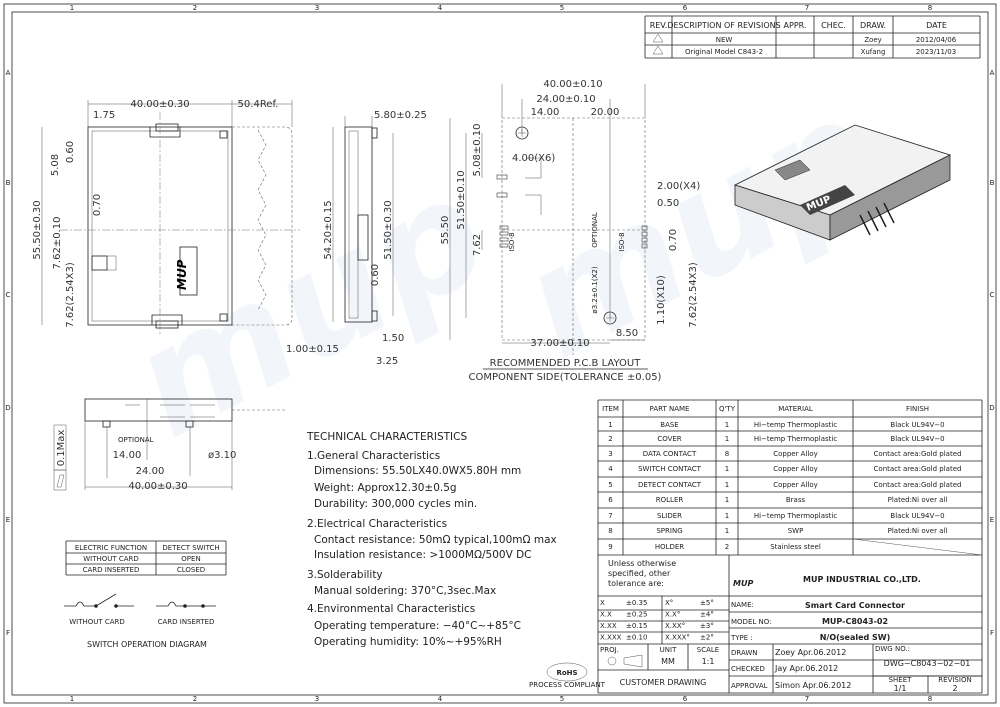 This screenshot has height=707, width=1000. What do you see at coordinates (724, 40) in the screenshot?
I see `revision-description: NEW` at bounding box center [724, 40].